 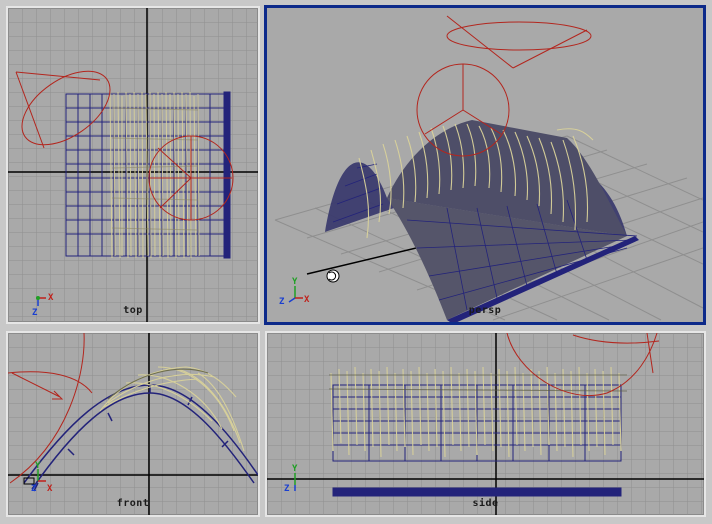 What do you see at coordinates (133, 503) in the screenshot?
I see `viewport-label-front: front` at bounding box center [133, 503].